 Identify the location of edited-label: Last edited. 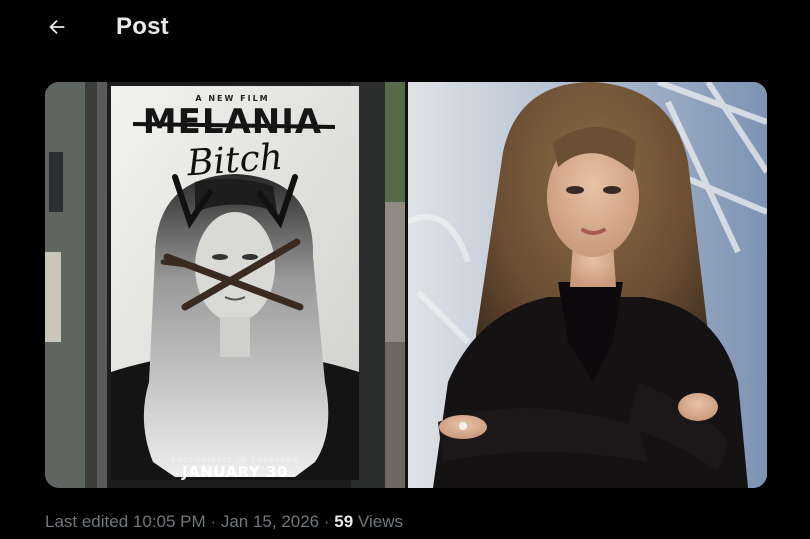
(87, 521).